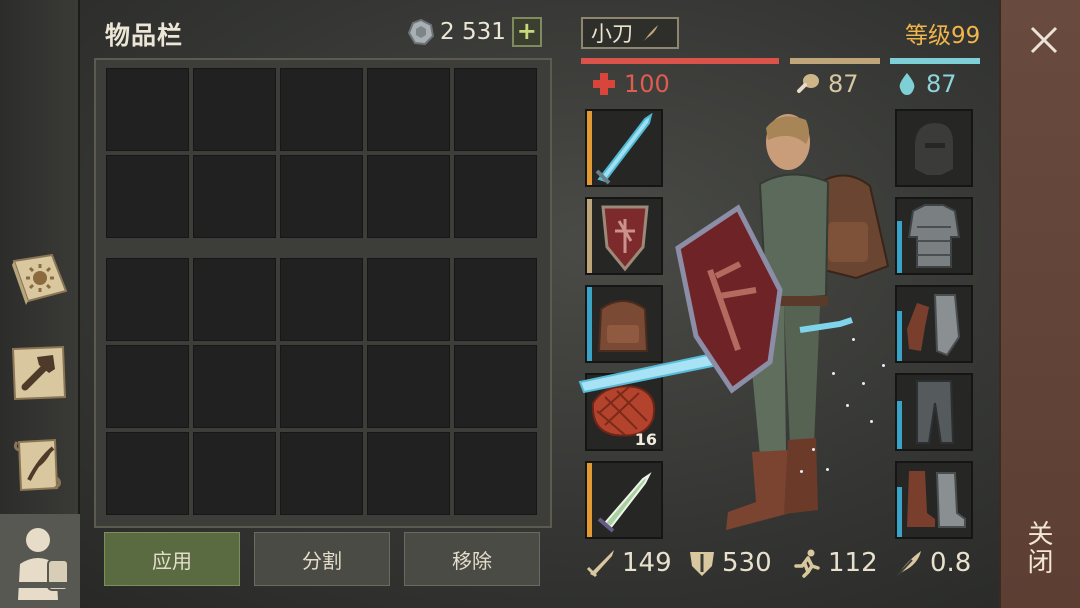 The height and width of the screenshot is (608, 1080). I want to click on water-drop-icon, so click(907, 84).